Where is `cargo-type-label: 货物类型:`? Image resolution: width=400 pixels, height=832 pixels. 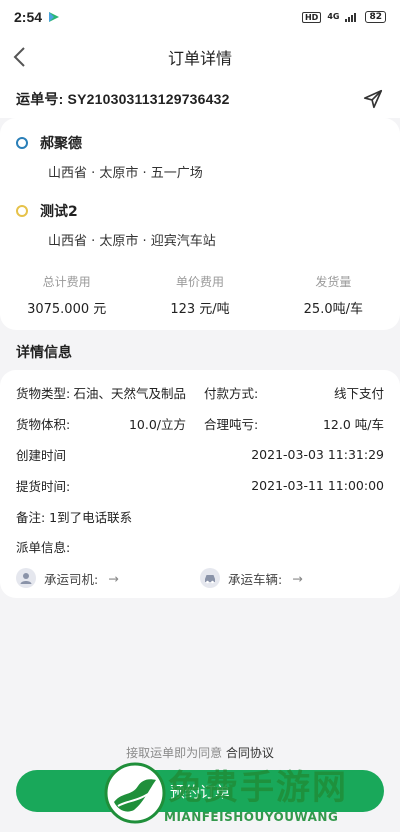
cargo-type-label: 货物类型: is located at coordinates (43, 393).